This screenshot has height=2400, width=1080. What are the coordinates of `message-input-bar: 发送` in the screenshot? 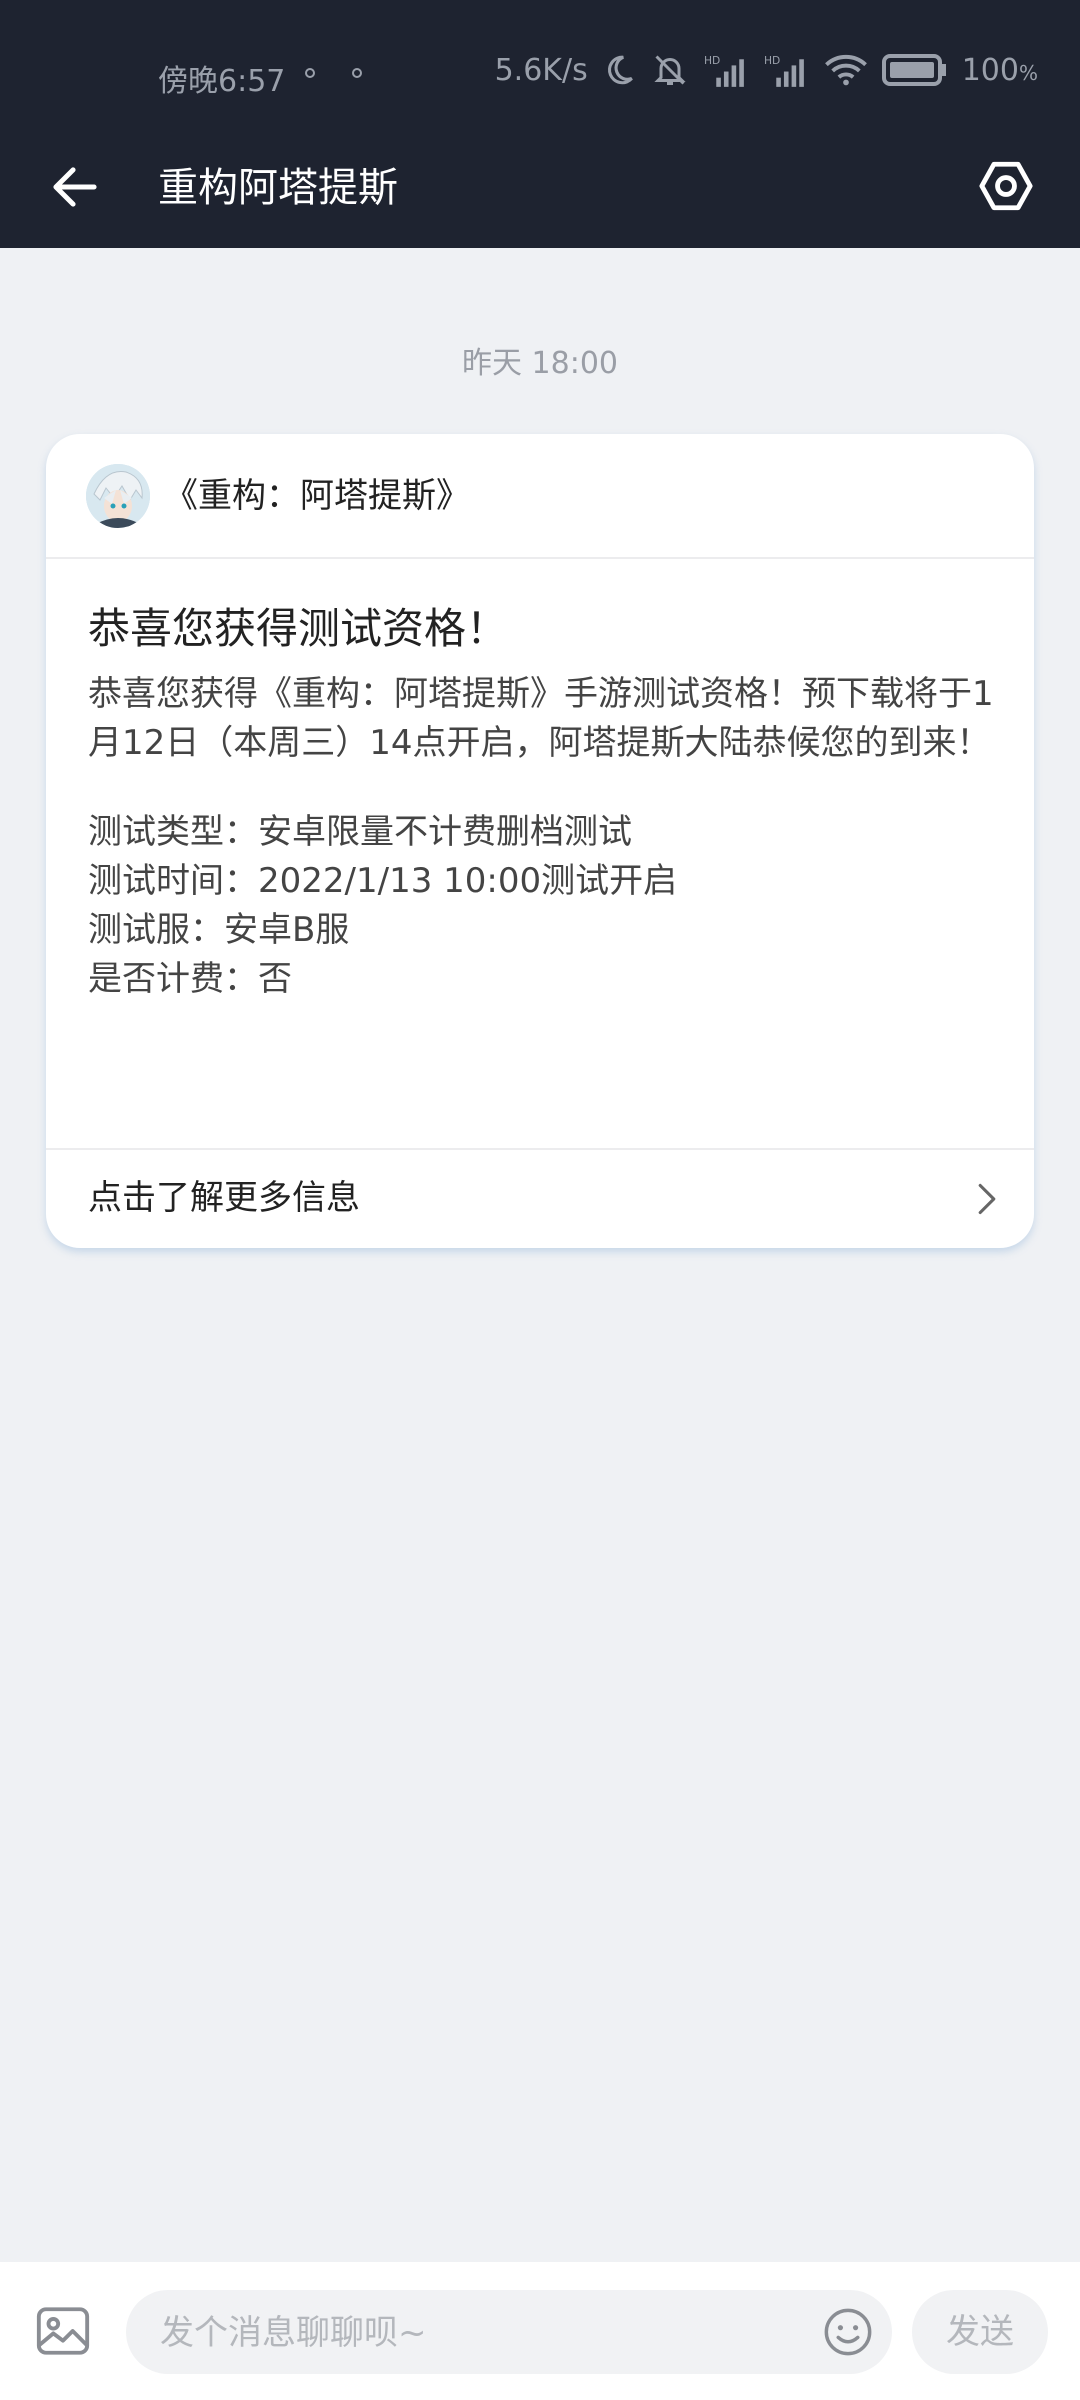 It's located at (540, 2331).